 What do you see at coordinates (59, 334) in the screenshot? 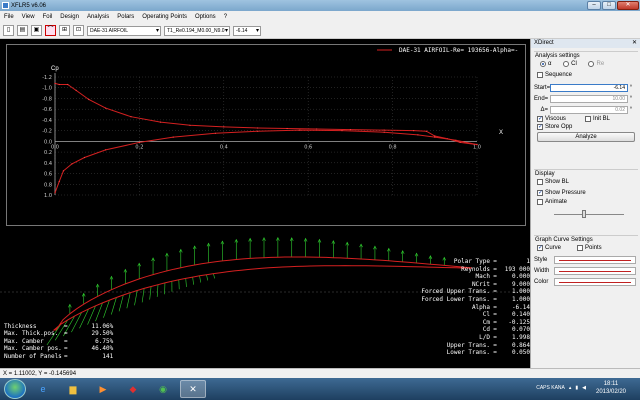
I see `foil-property-row: Max. Thick.pos. = 29.50%` at bounding box center [59, 334].